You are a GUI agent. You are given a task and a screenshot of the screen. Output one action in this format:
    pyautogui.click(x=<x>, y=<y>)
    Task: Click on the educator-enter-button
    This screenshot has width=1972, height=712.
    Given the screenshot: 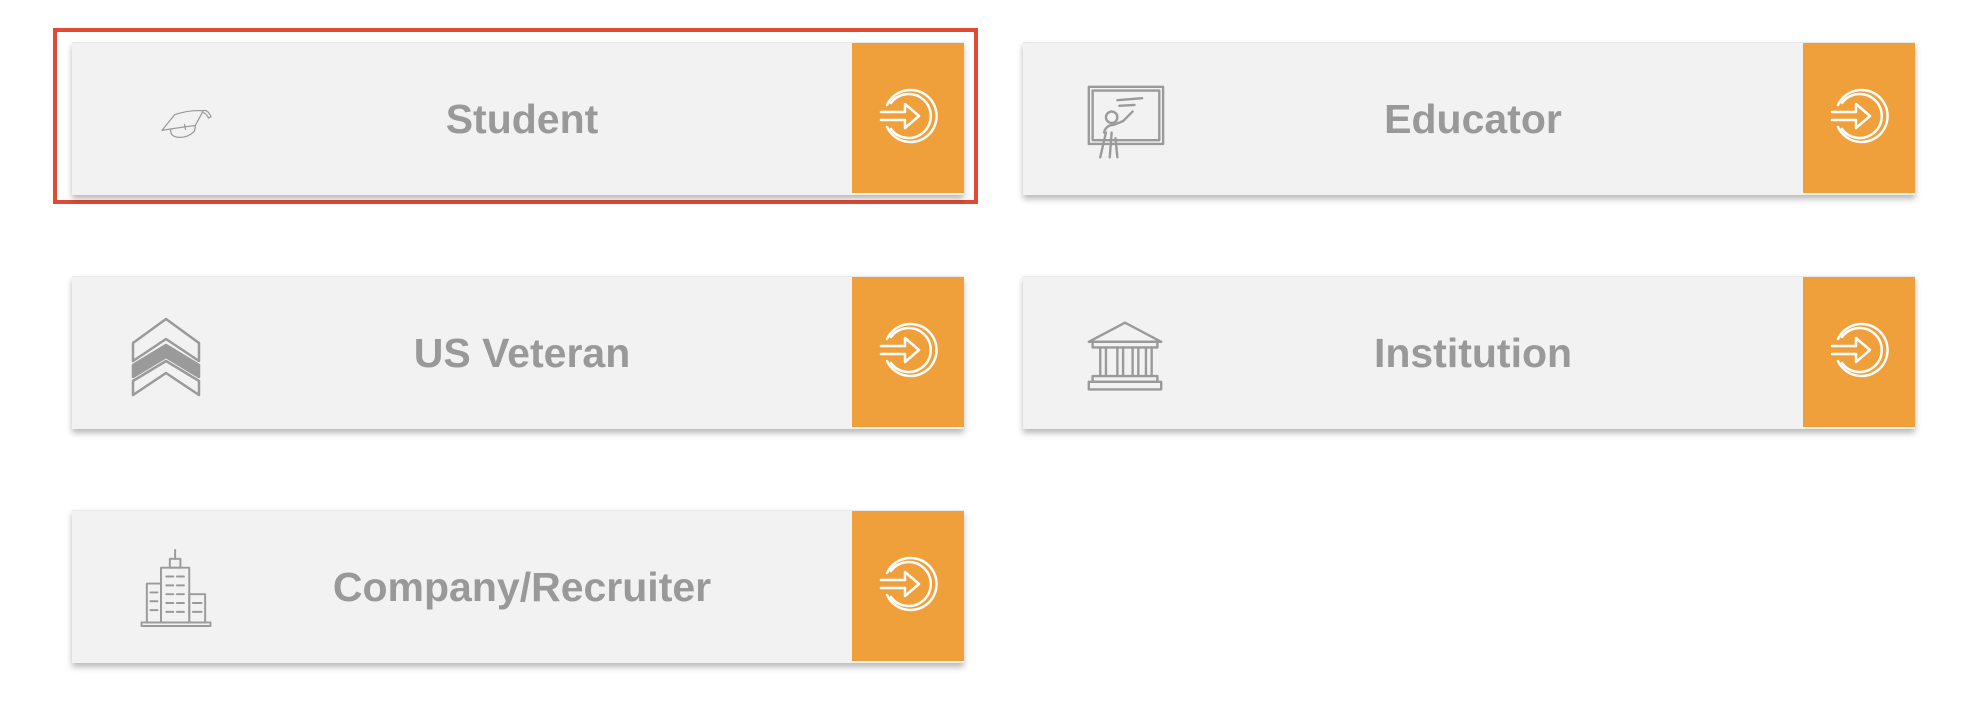 What is the action you would take?
    pyautogui.click(x=1859, y=118)
    